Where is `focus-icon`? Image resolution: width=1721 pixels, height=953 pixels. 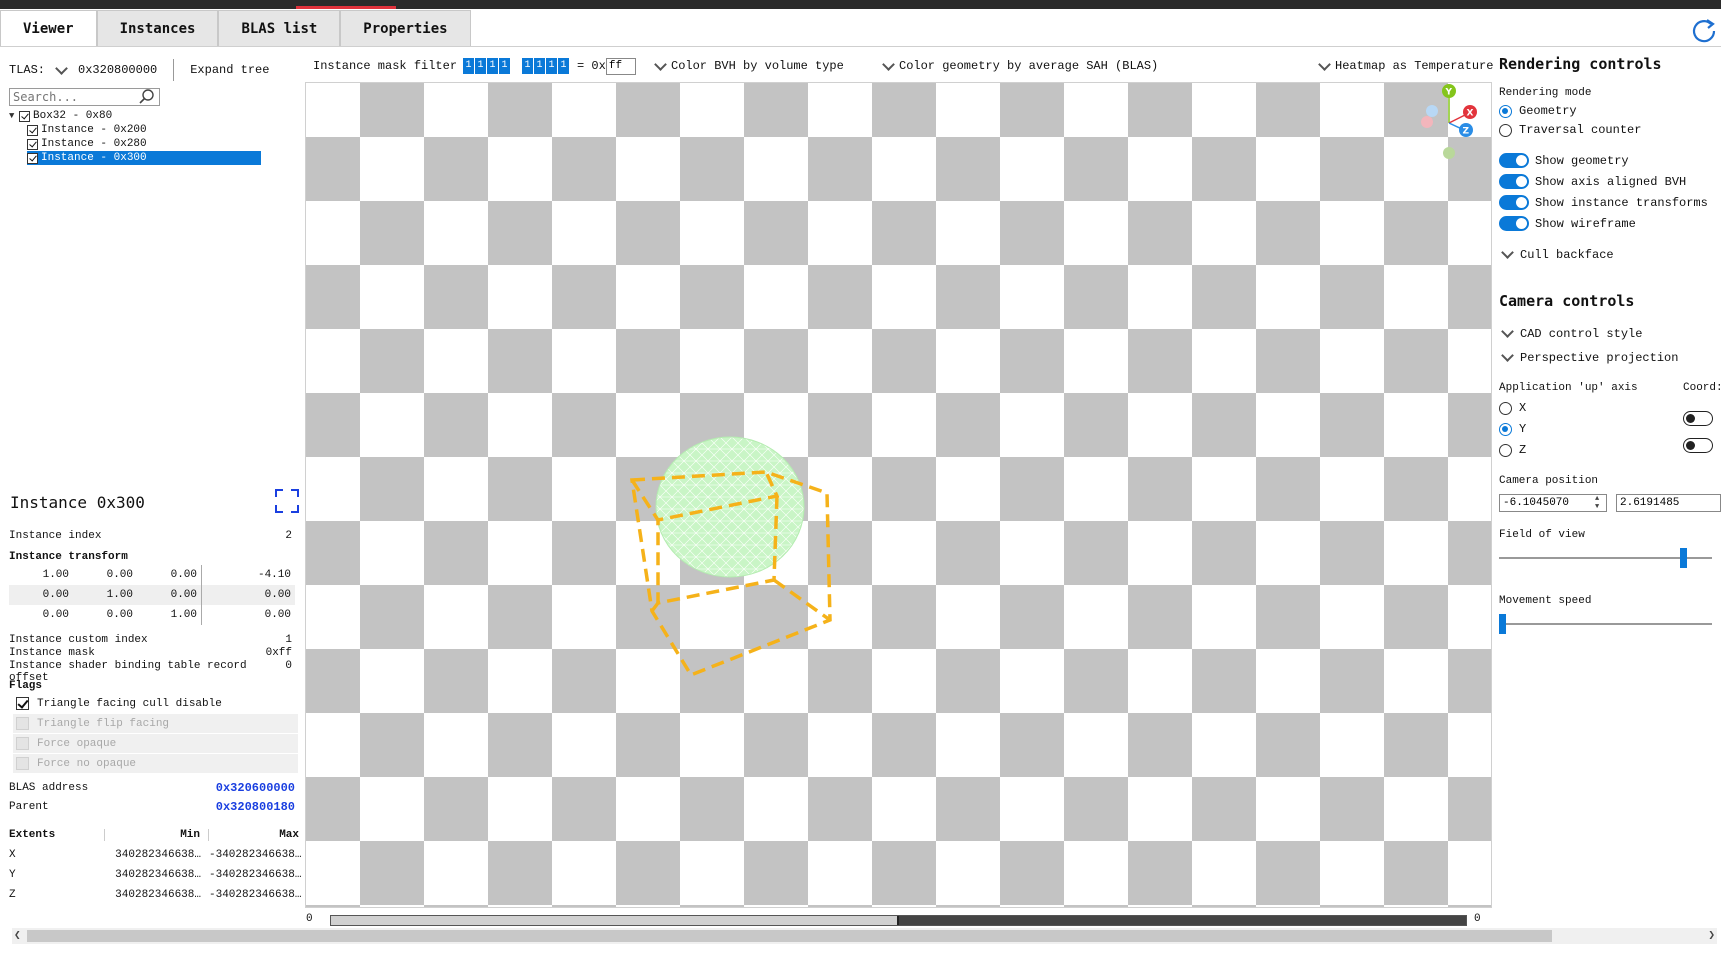
focus-icon is located at coordinates (287, 501).